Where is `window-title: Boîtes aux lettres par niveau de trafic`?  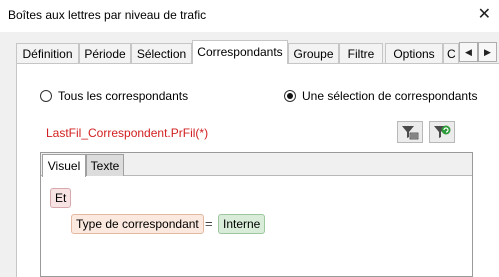 window-title: Boîtes aux lettres par niveau de trafic is located at coordinates (107, 15).